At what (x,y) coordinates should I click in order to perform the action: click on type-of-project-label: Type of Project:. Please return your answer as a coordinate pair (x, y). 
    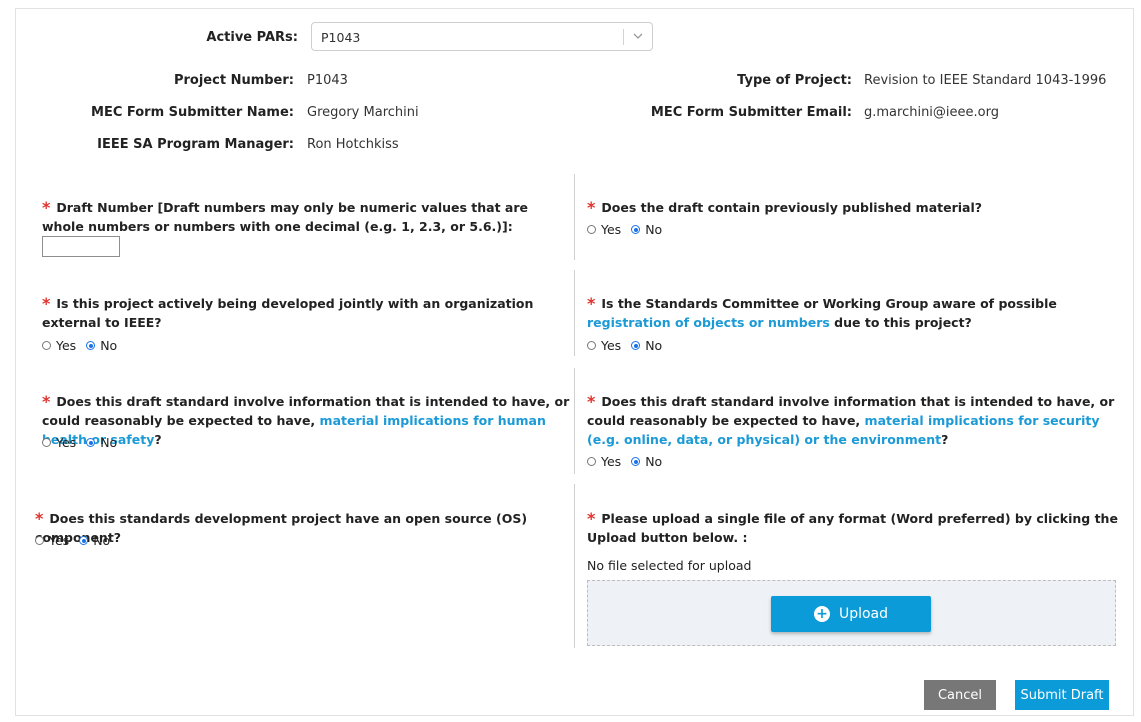
    Looking at the image, I should click on (794, 80).